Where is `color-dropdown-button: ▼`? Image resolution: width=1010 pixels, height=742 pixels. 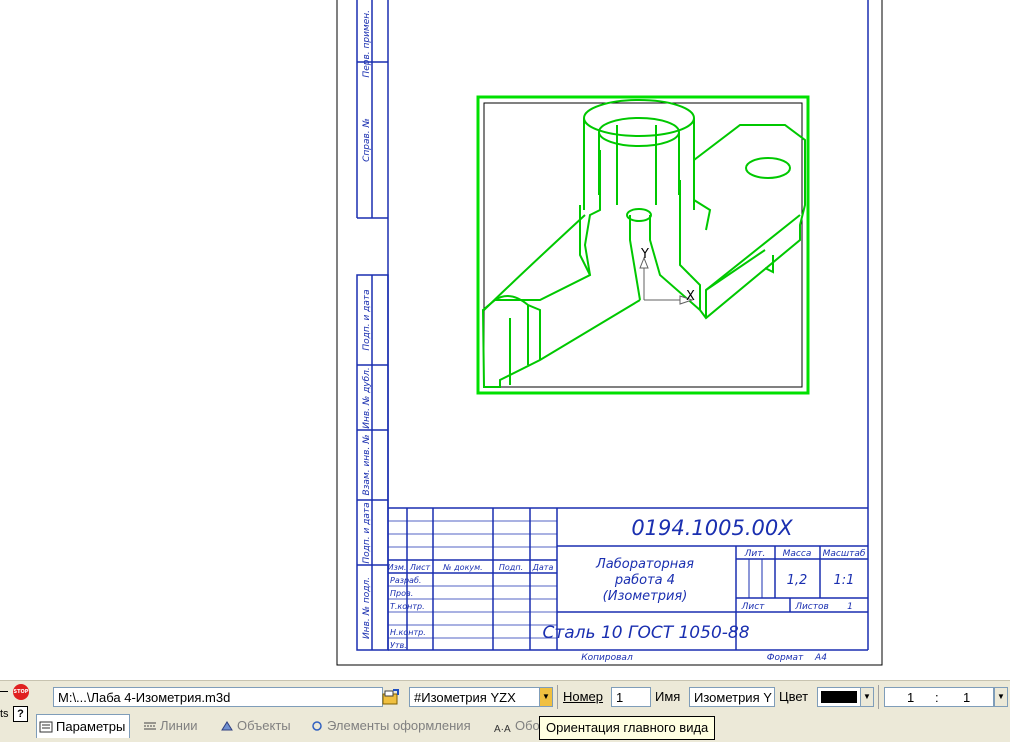 color-dropdown-button: ▼ is located at coordinates (867, 697).